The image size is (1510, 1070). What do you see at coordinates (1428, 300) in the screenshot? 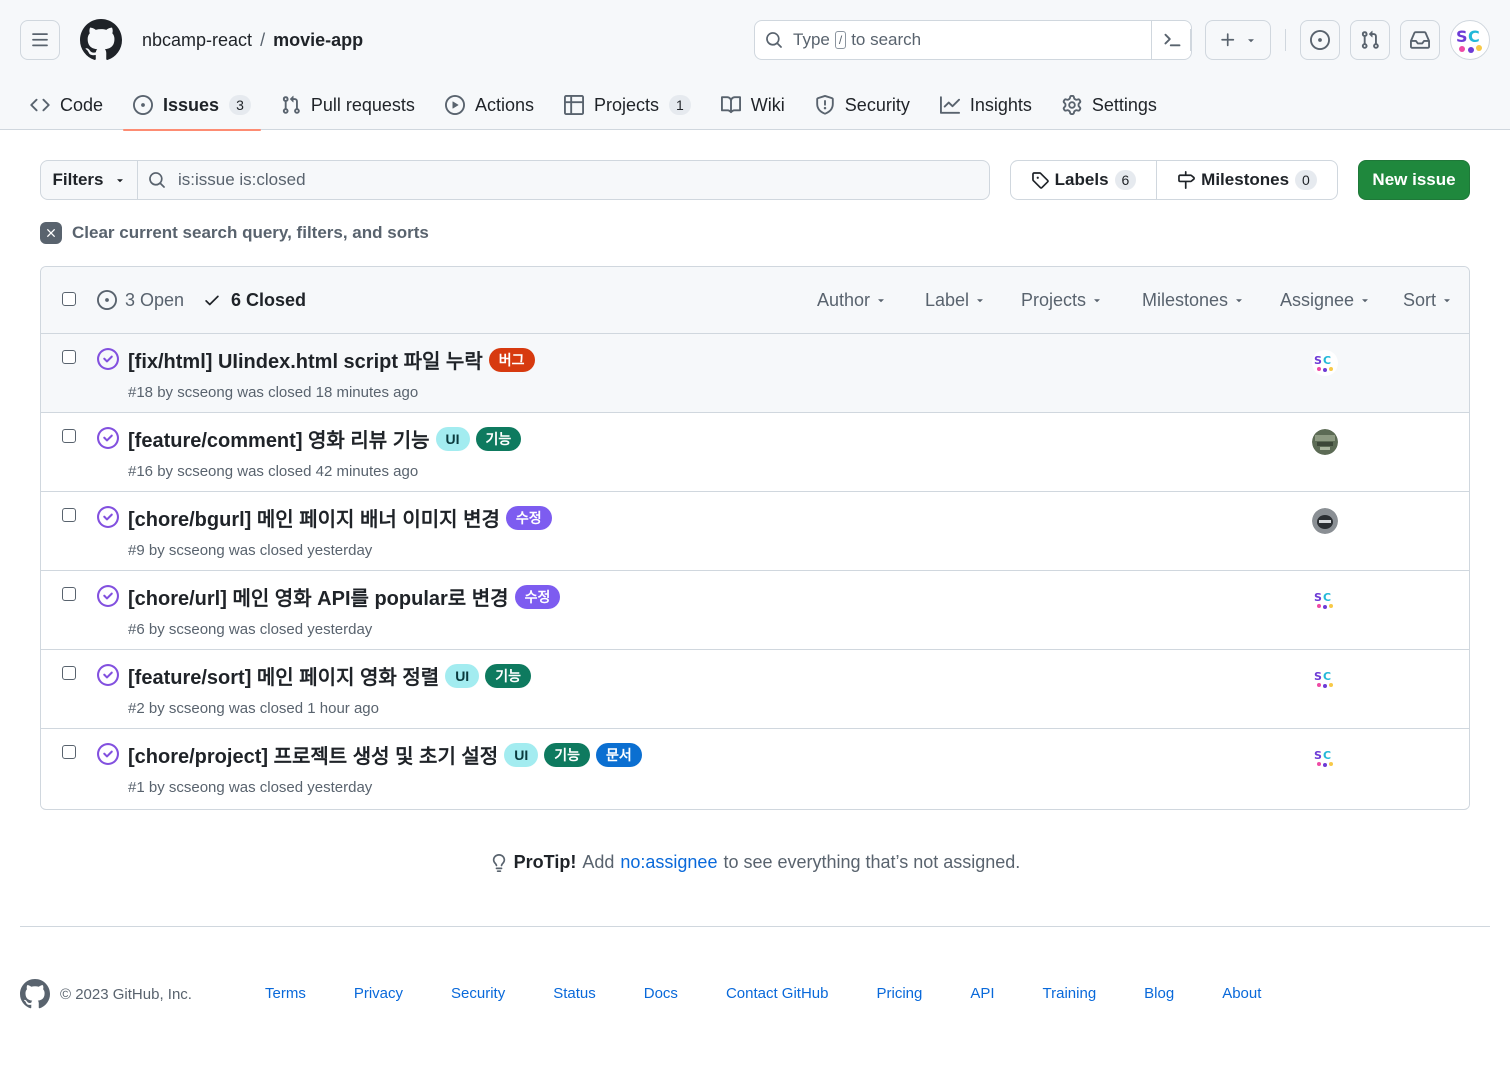
I see `sort-dropdown: Sort` at bounding box center [1428, 300].